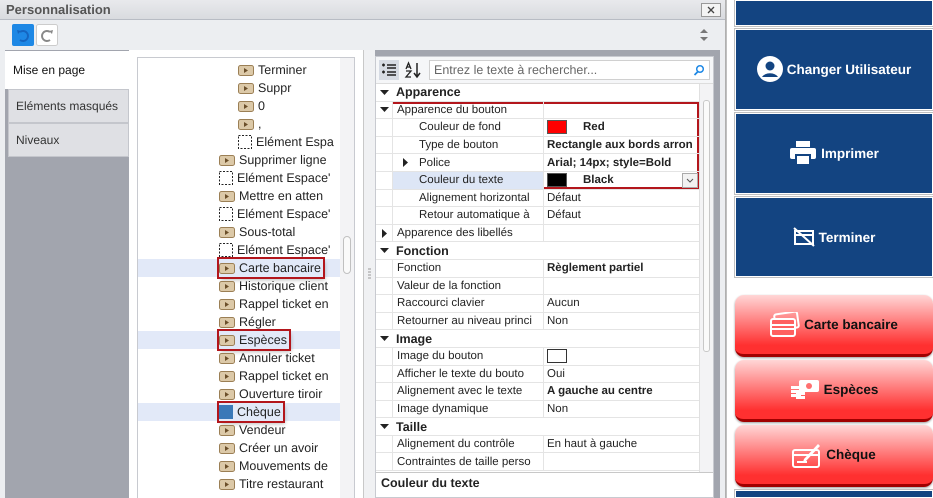  Describe the element at coordinates (468, 321) in the screenshot. I see `property-label: Retourner au niveau princi` at that location.